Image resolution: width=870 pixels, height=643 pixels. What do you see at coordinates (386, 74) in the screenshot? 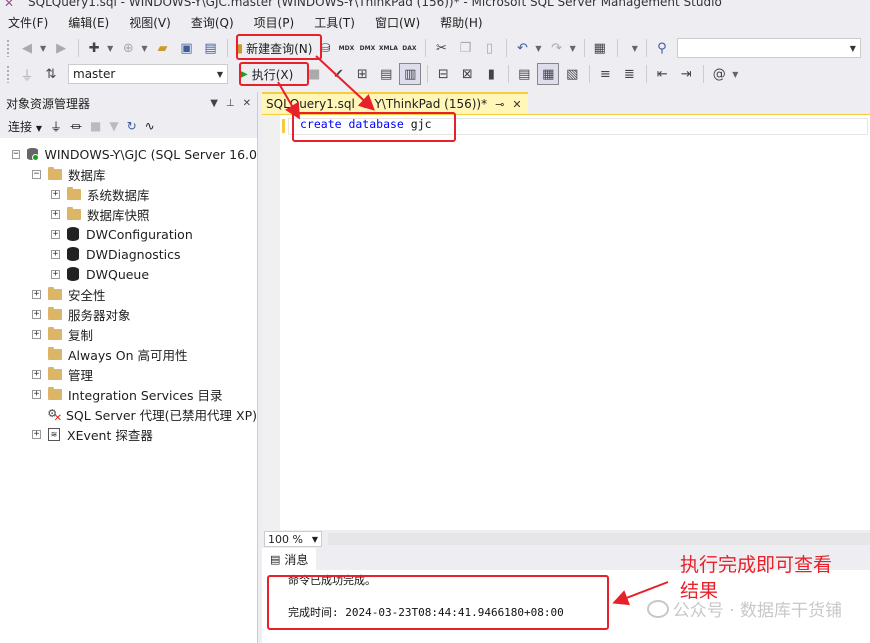
I see `query-options-icon: ▤` at bounding box center [386, 74].